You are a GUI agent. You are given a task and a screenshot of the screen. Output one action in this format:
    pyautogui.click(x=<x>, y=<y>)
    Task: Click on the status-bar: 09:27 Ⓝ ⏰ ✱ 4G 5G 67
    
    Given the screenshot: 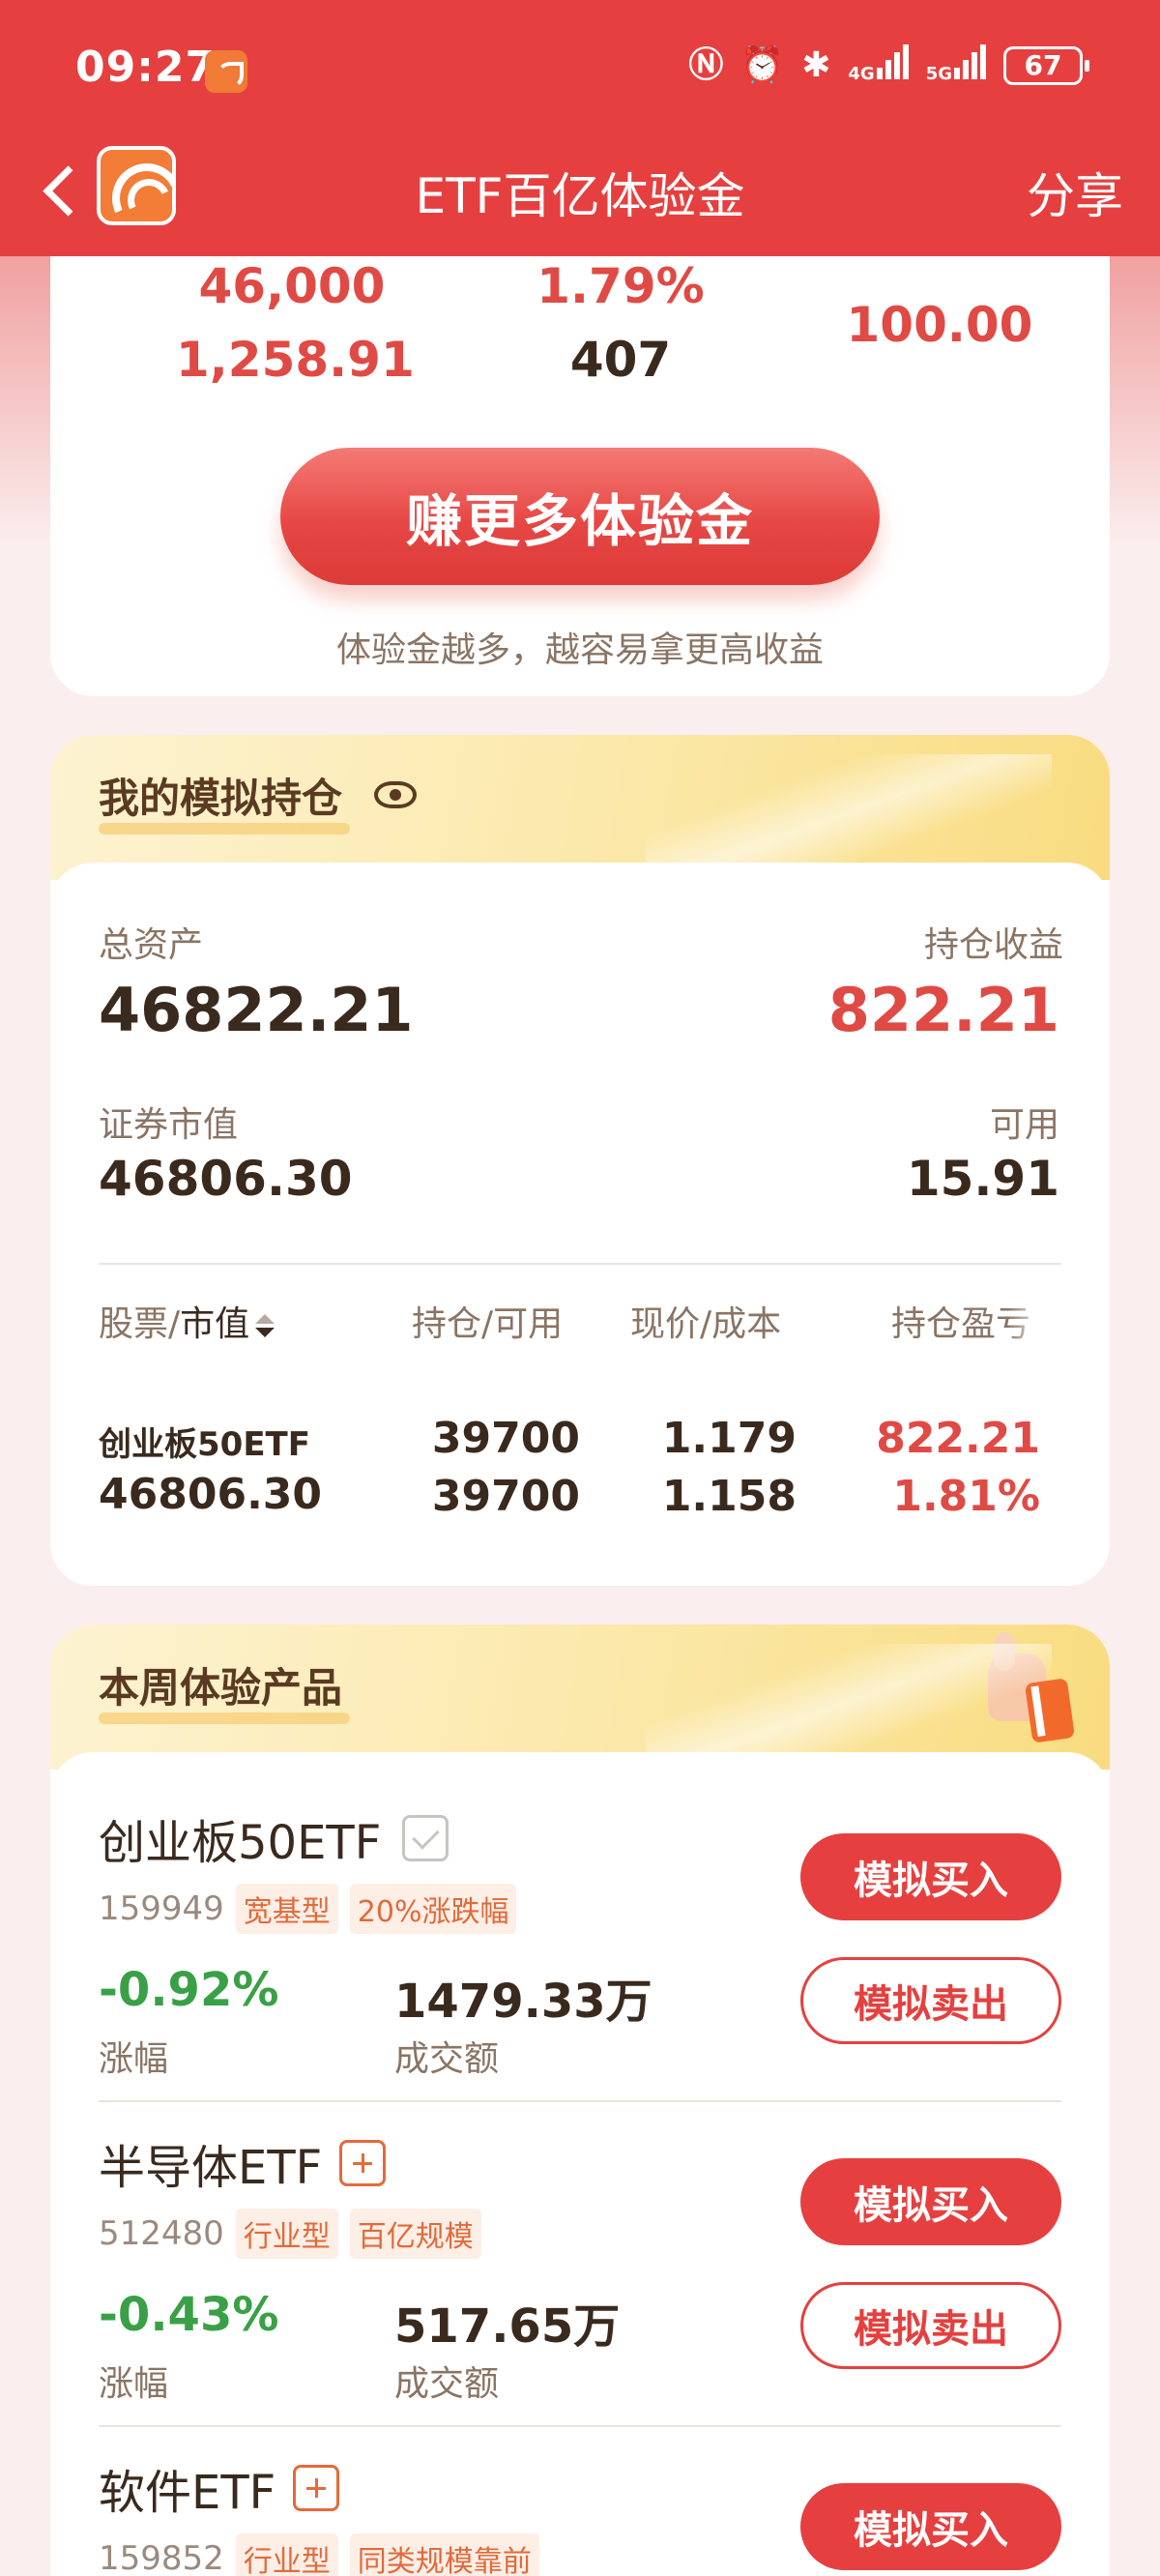 What is the action you would take?
    pyautogui.click(x=580, y=70)
    